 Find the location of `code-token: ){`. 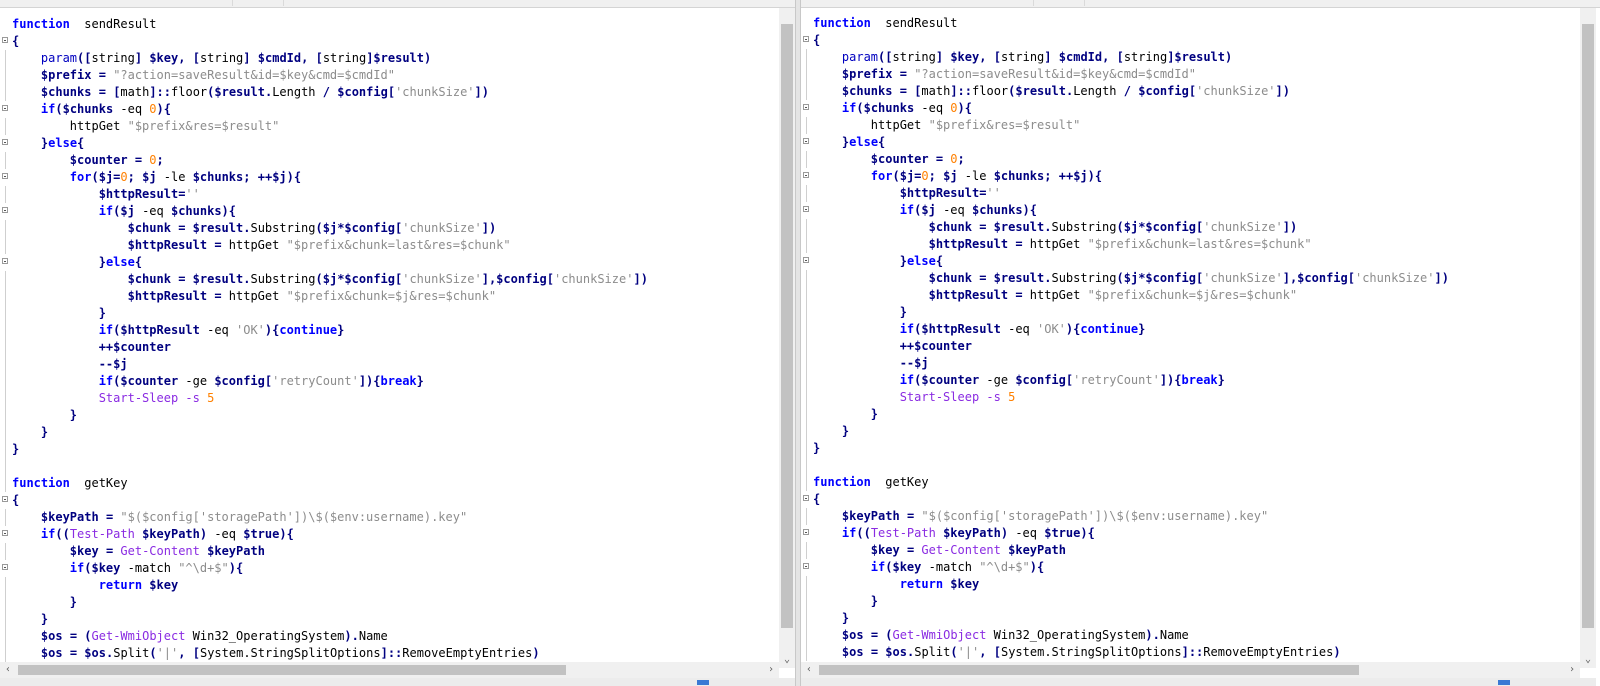

code-token: ){ is located at coordinates (236, 568).